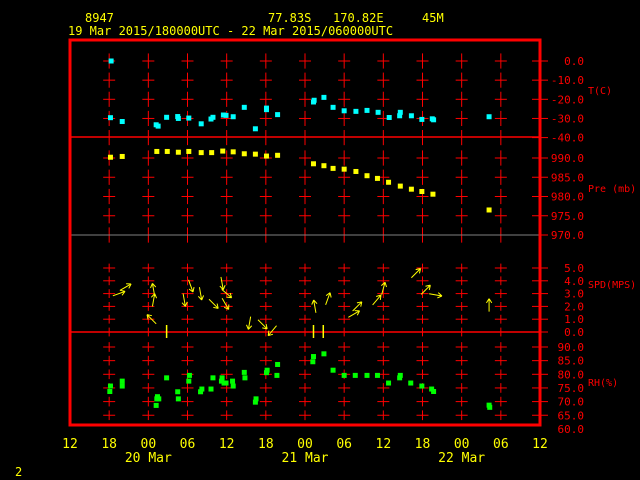  I want to click on y-tick-label-wind: 1.0, so click(574, 319).